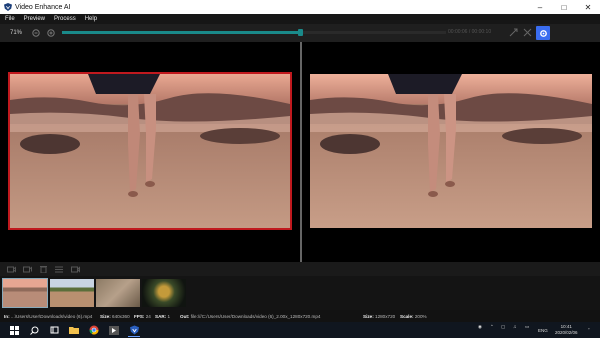 The width and height of the screenshot is (600, 338). Describe the element at coordinates (10, 19) in the screenshot. I see `menu-file: File` at that location.